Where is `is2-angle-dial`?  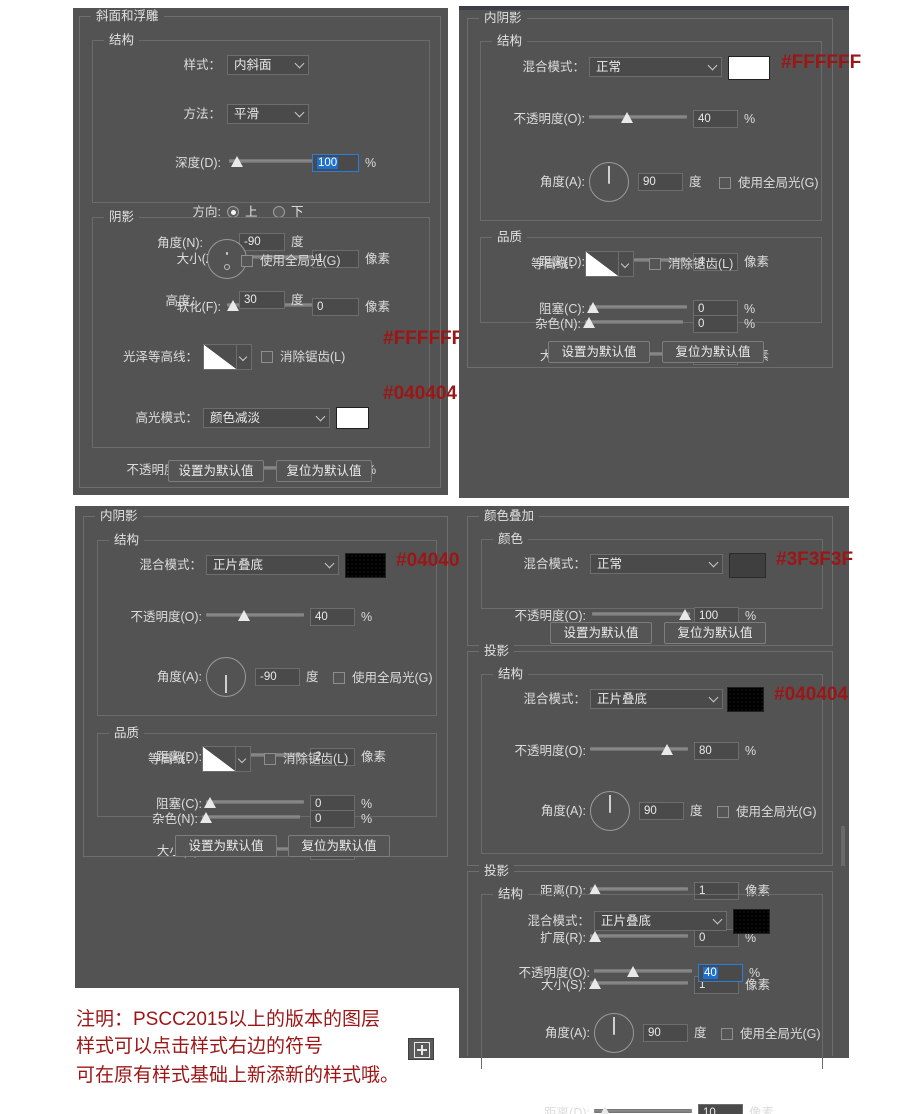 is2-angle-dial is located at coordinates (226, 677).